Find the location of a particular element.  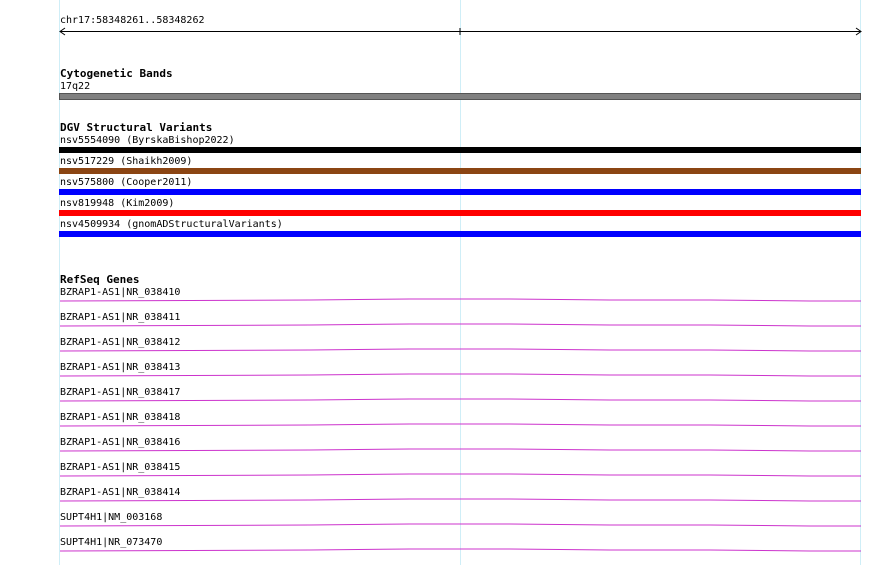

dgv-variant-label: nsv4509934 (gnomADStructuralVariants) is located at coordinates (171, 224).